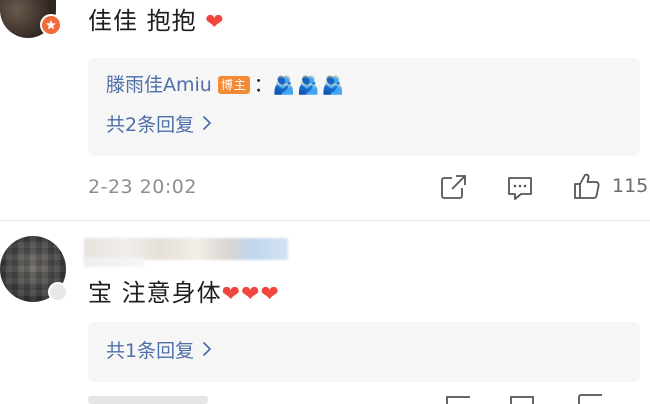 This screenshot has height=404, width=650. I want to click on heart-emoji: ❤❤❤, so click(250, 294).